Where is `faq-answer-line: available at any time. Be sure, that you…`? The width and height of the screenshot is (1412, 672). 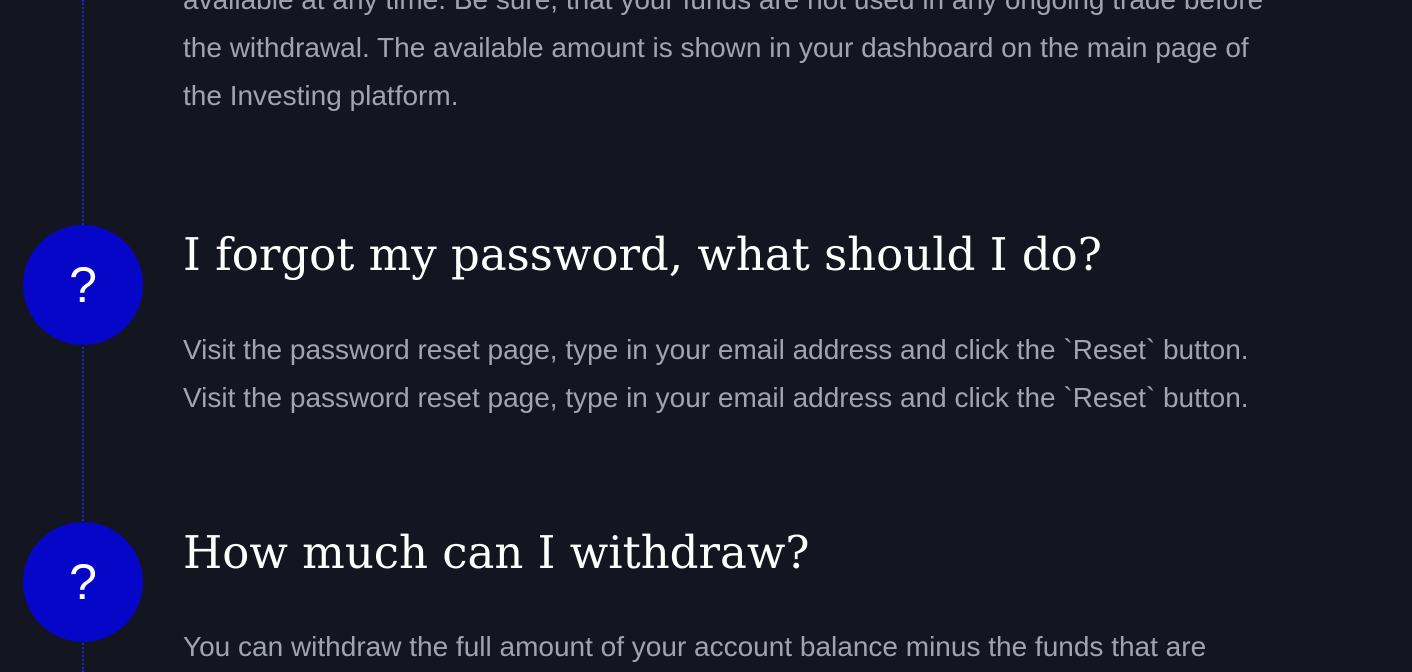 faq-answer-line: available at any time. Be sure, that you… is located at coordinates (795, 12).